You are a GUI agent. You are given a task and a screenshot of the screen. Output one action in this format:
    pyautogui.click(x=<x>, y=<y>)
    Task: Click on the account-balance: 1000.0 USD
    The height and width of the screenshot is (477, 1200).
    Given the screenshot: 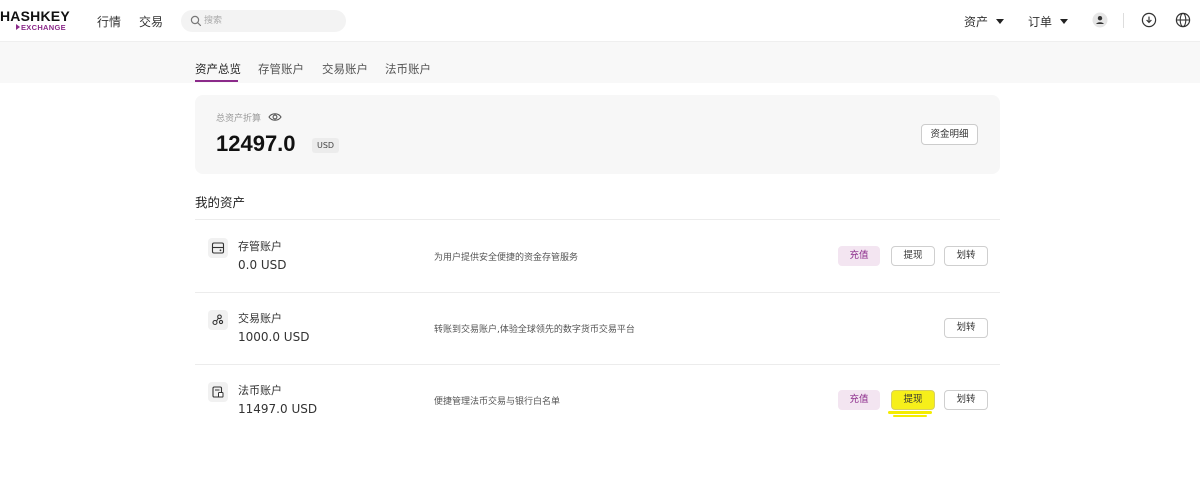 What is the action you would take?
    pyautogui.click(x=274, y=337)
    